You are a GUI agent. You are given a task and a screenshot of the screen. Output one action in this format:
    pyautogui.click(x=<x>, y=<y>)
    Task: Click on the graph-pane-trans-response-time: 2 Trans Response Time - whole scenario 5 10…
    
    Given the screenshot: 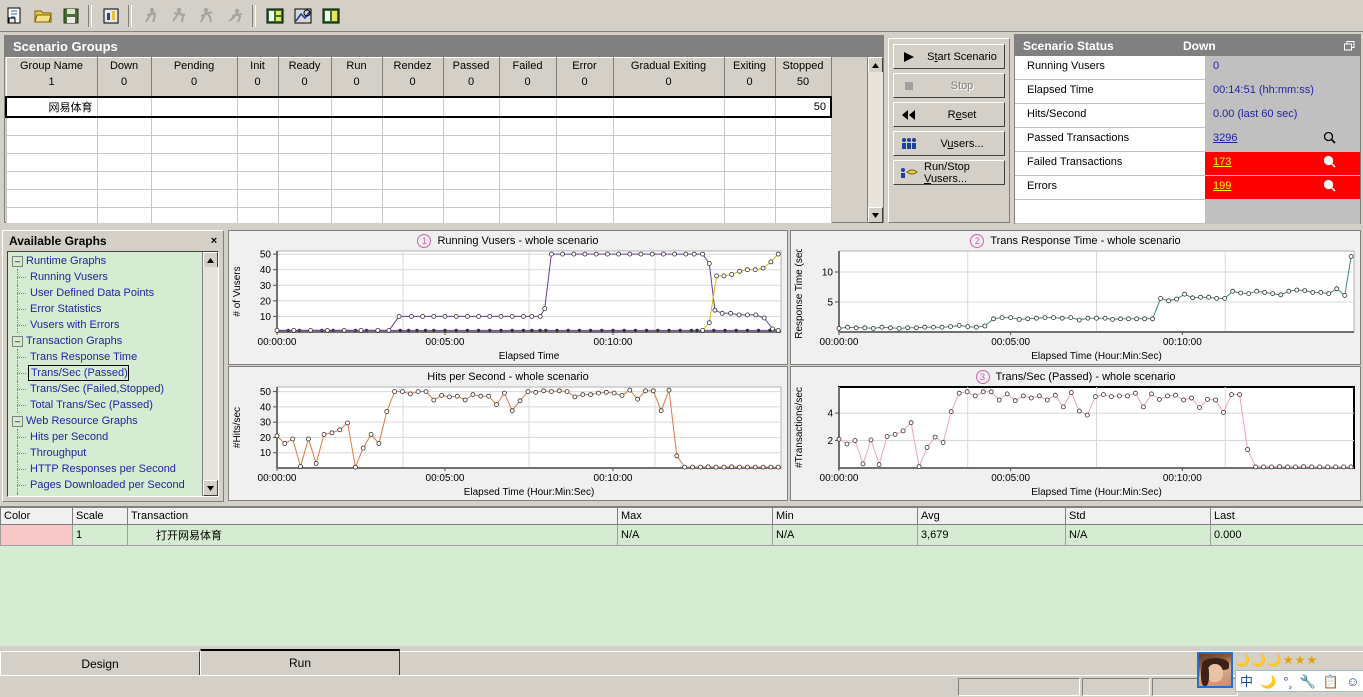 What is the action you would take?
    pyautogui.click(x=1075, y=297)
    